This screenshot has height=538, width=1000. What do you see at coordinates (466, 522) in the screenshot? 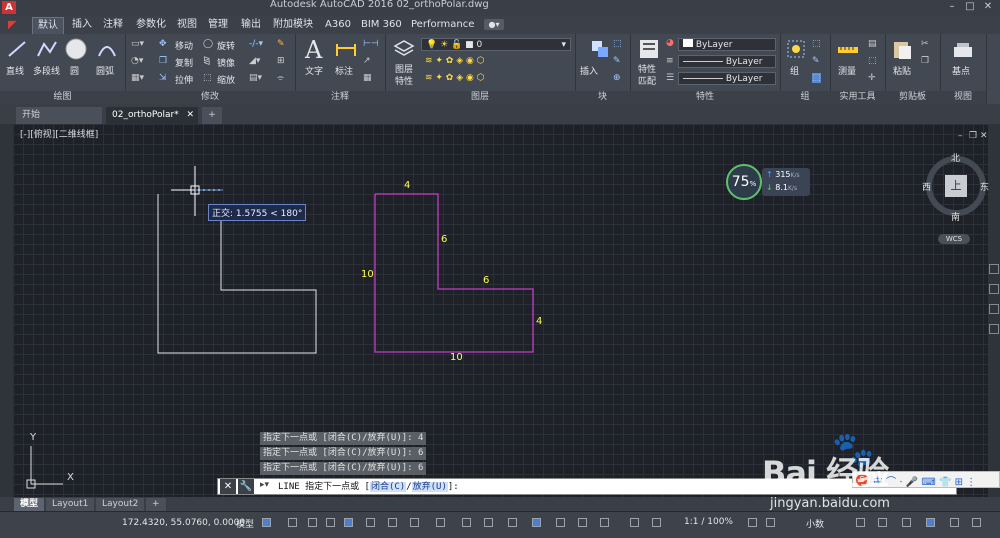
I see `lineweight-toggle-icon` at bounding box center [466, 522].